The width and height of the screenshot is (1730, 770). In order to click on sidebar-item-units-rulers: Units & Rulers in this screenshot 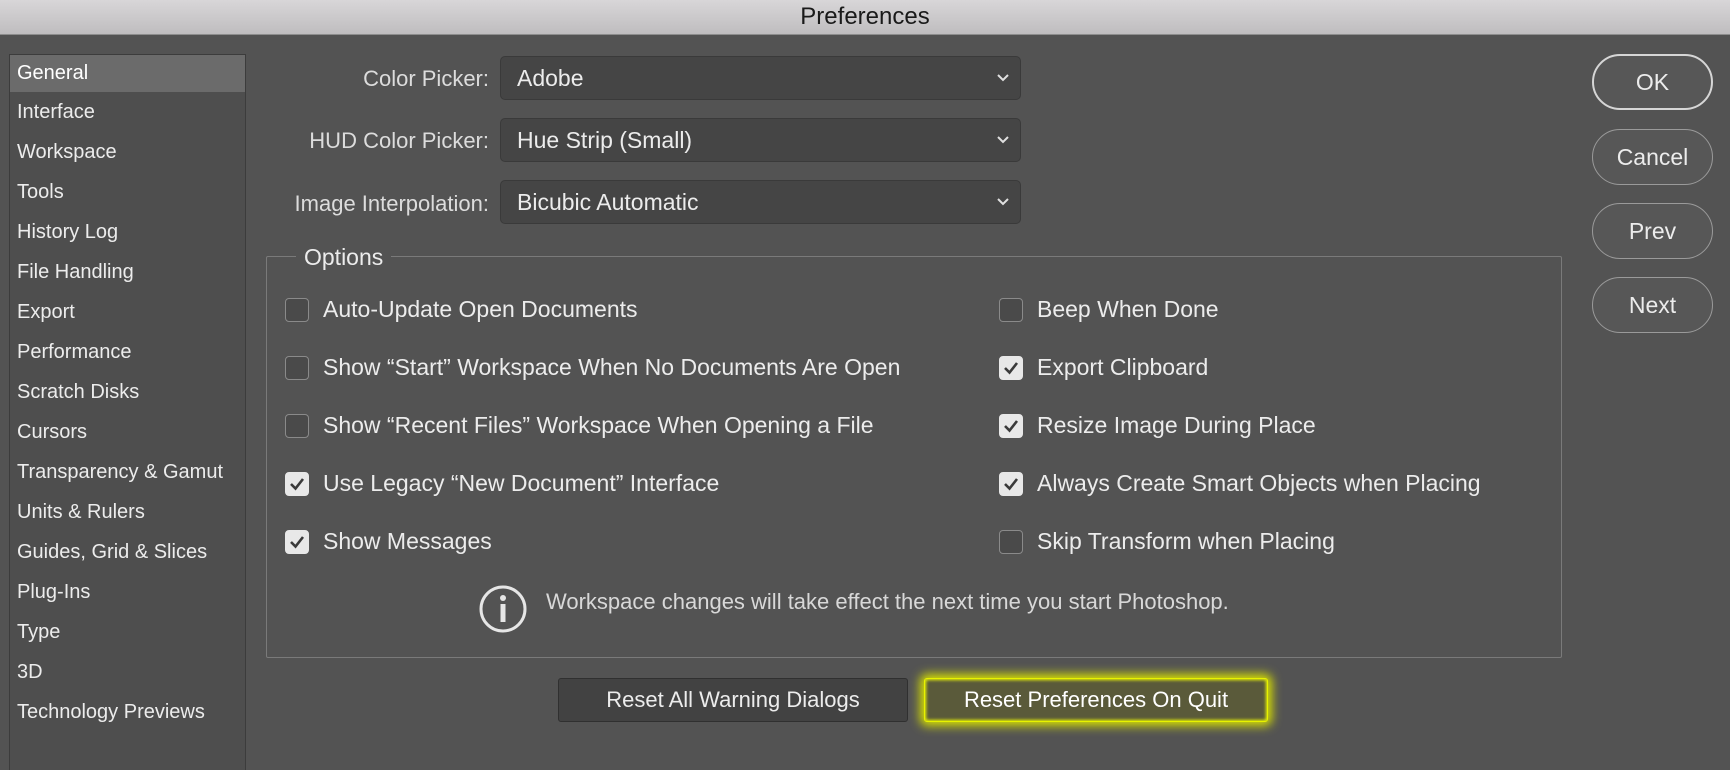, I will do `click(127, 512)`.